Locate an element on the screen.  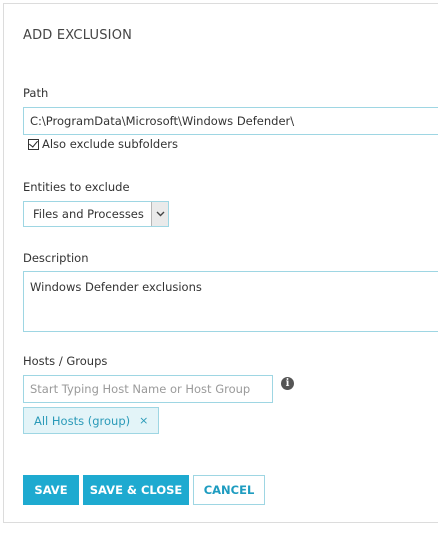
save-and-close-button: SAVE & CLOSE is located at coordinates (136, 490).